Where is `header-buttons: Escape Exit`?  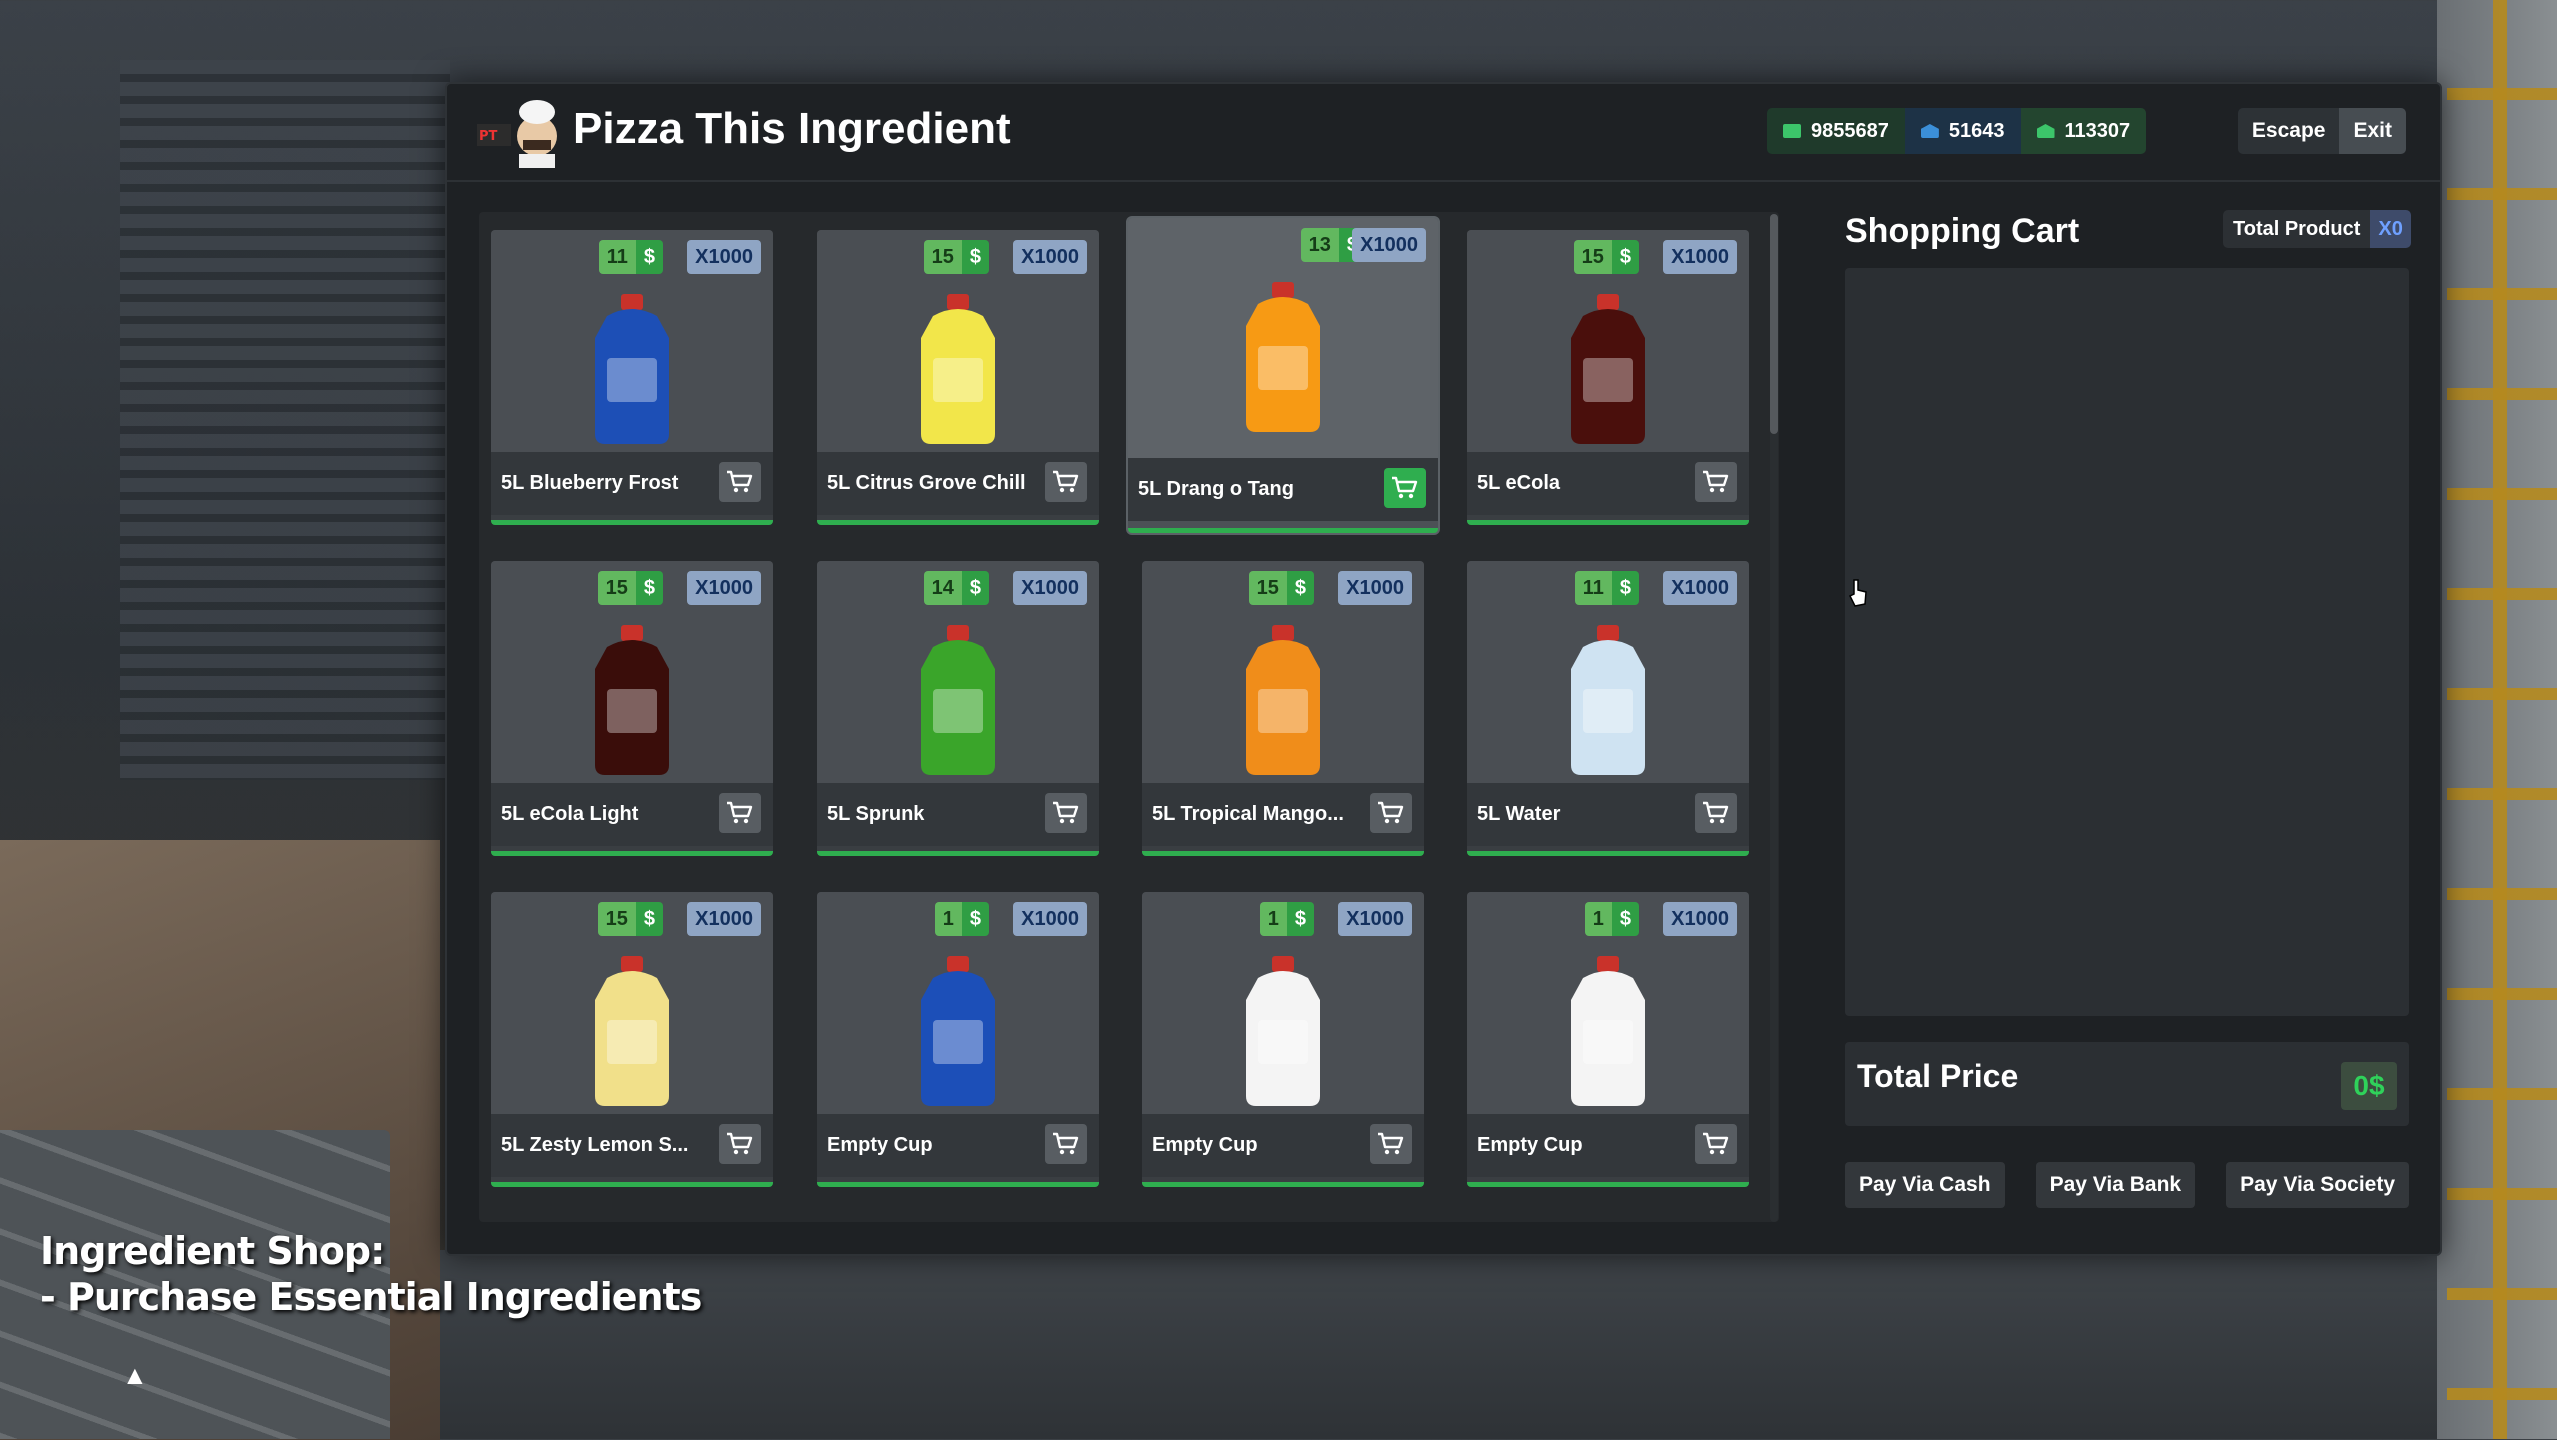
header-buttons: Escape Exit is located at coordinates (2321, 131).